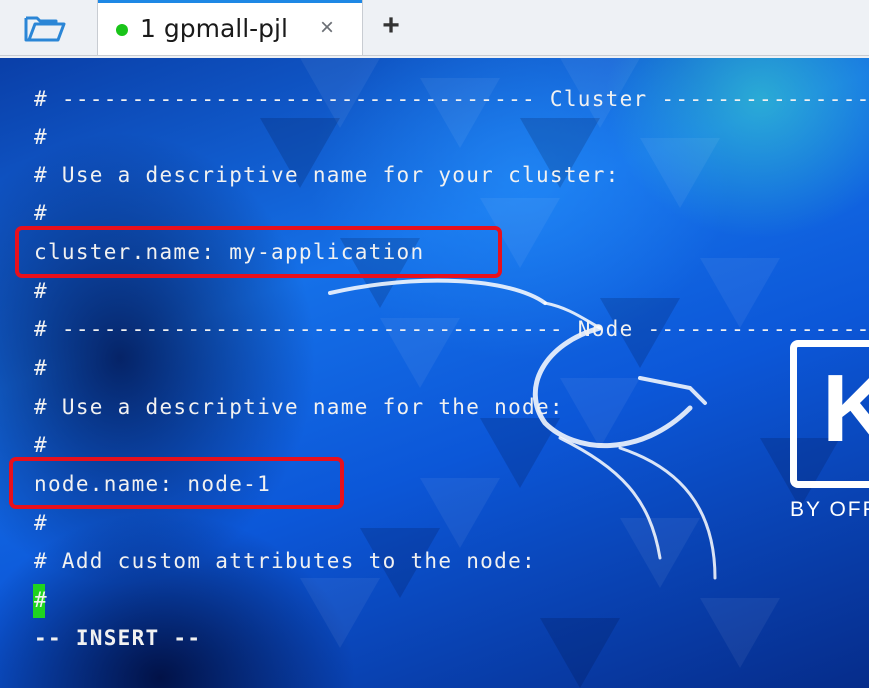  Describe the element at coordinates (214, 28) in the screenshot. I see `tab-label: 1 gpmall-pjl` at that location.